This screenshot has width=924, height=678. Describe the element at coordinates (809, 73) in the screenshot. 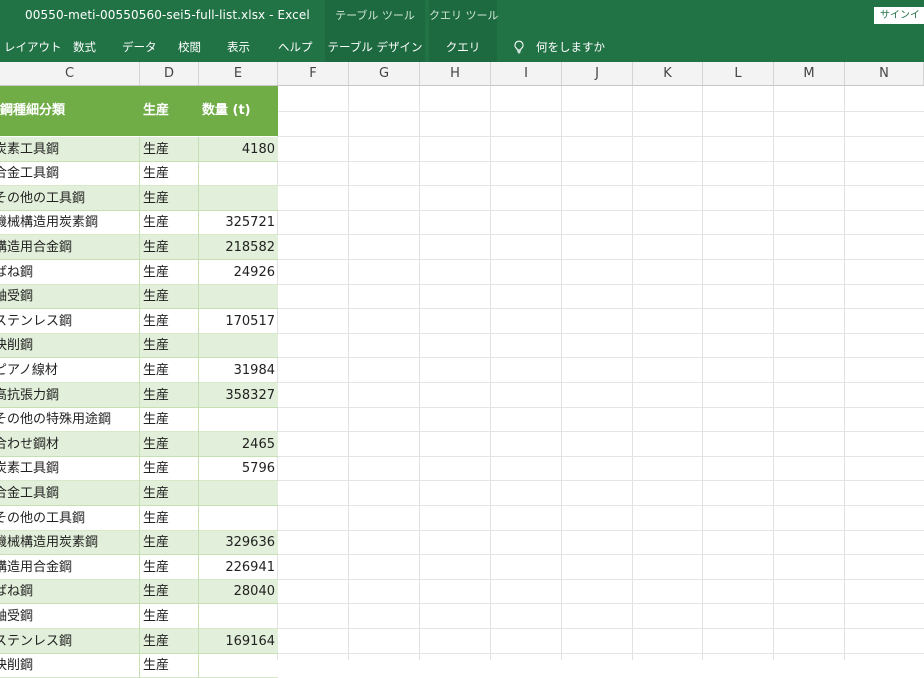

I see `column-header-m: M` at that location.